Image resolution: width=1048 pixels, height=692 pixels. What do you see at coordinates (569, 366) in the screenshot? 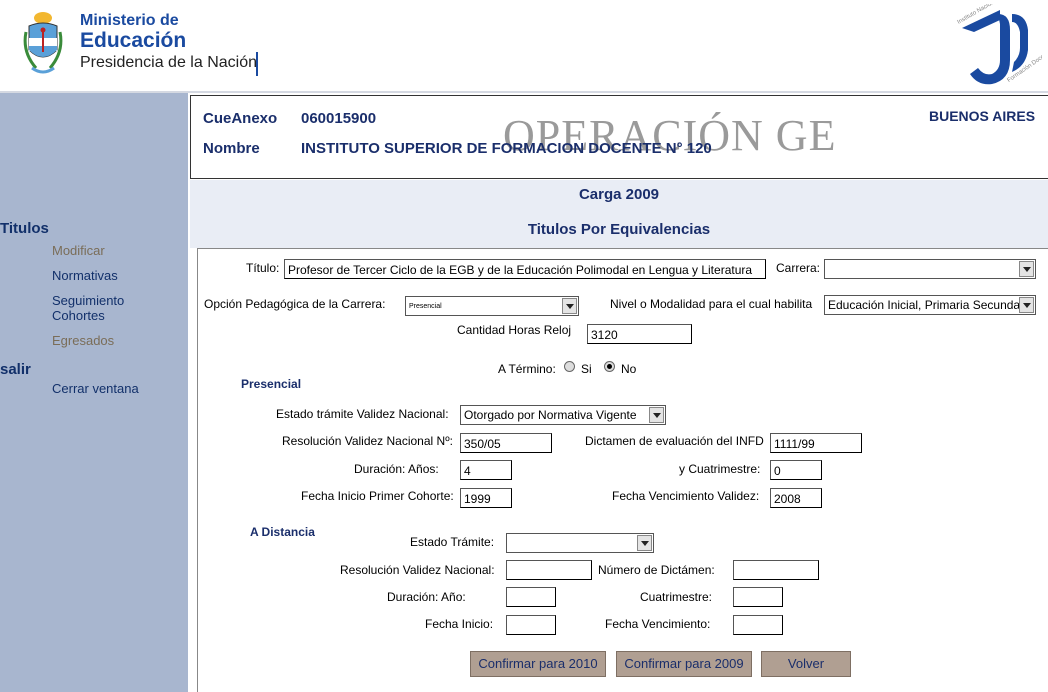
I see `a-termino-si-radio` at bounding box center [569, 366].